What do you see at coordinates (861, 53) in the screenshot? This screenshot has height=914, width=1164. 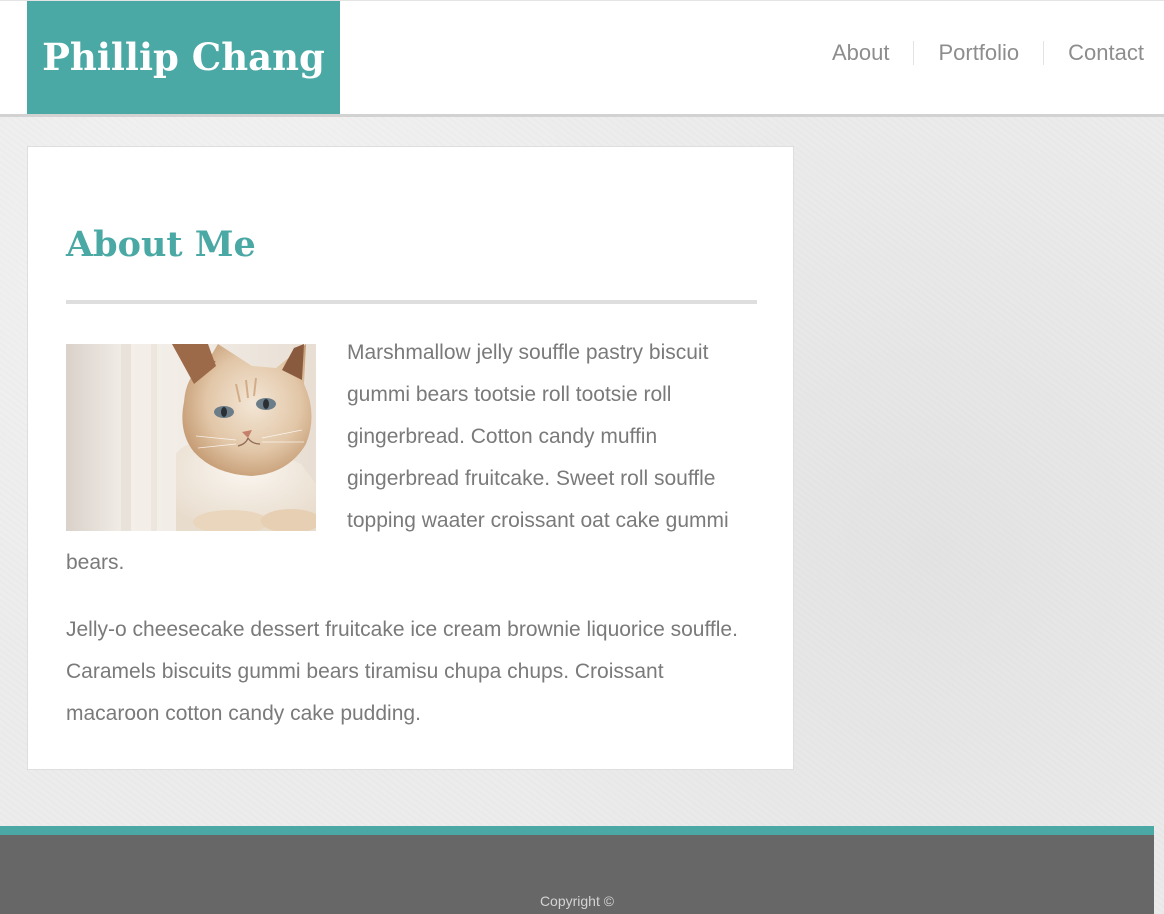 I see `nav-link-about: About` at bounding box center [861, 53].